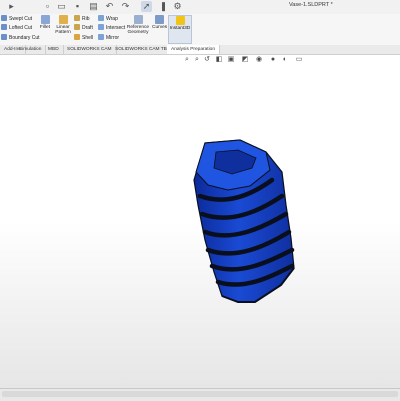 The image size is (400, 401). What do you see at coordinates (197, 60) in the screenshot?
I see `zoom-to-area-icon: ⌕` at bounding box center [197, 60].